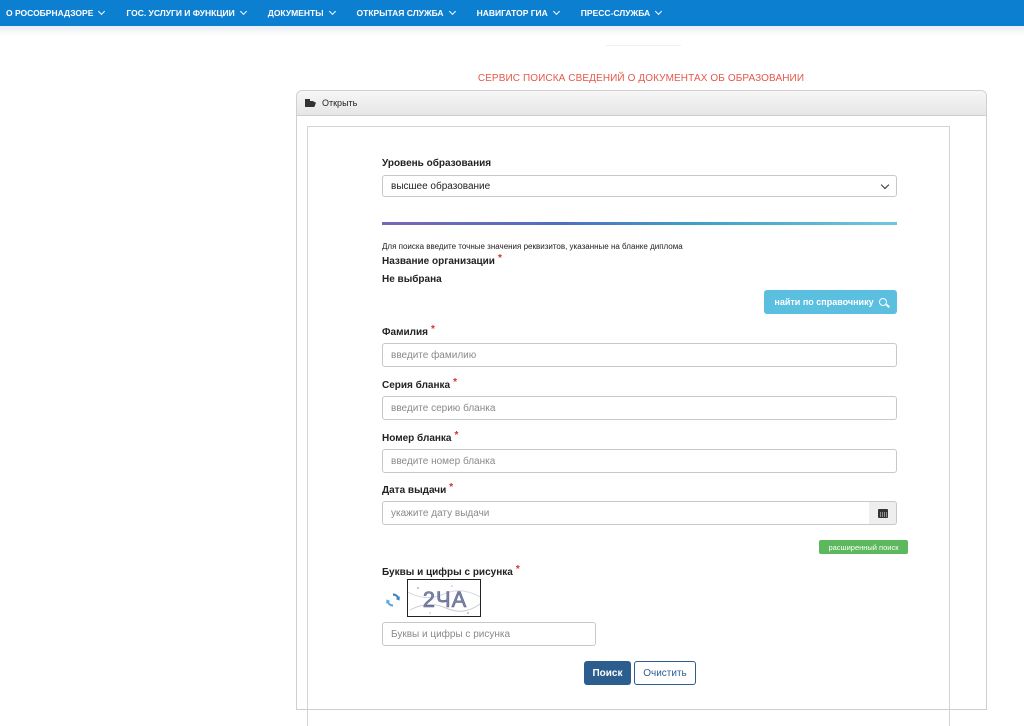  I want to click on nav-item-label: Открытая служба, so click(400, 13).